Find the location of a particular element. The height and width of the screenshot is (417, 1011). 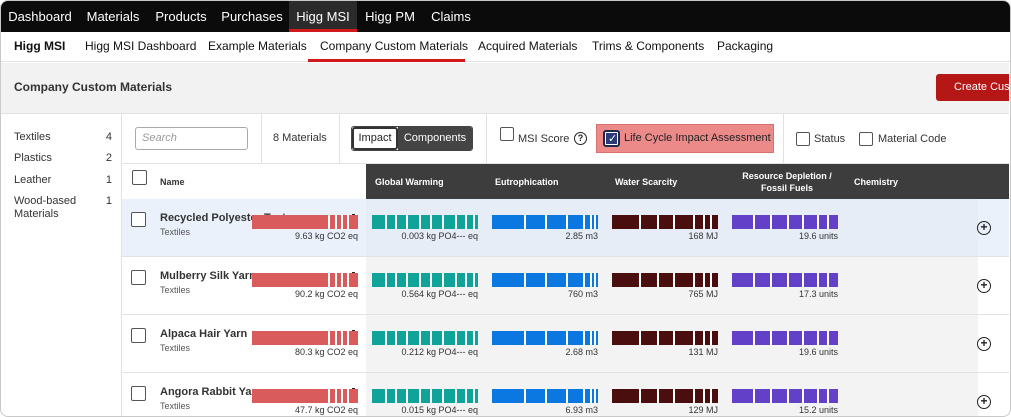

impact-value: 15.2 units is located at coordinates (818, 410).